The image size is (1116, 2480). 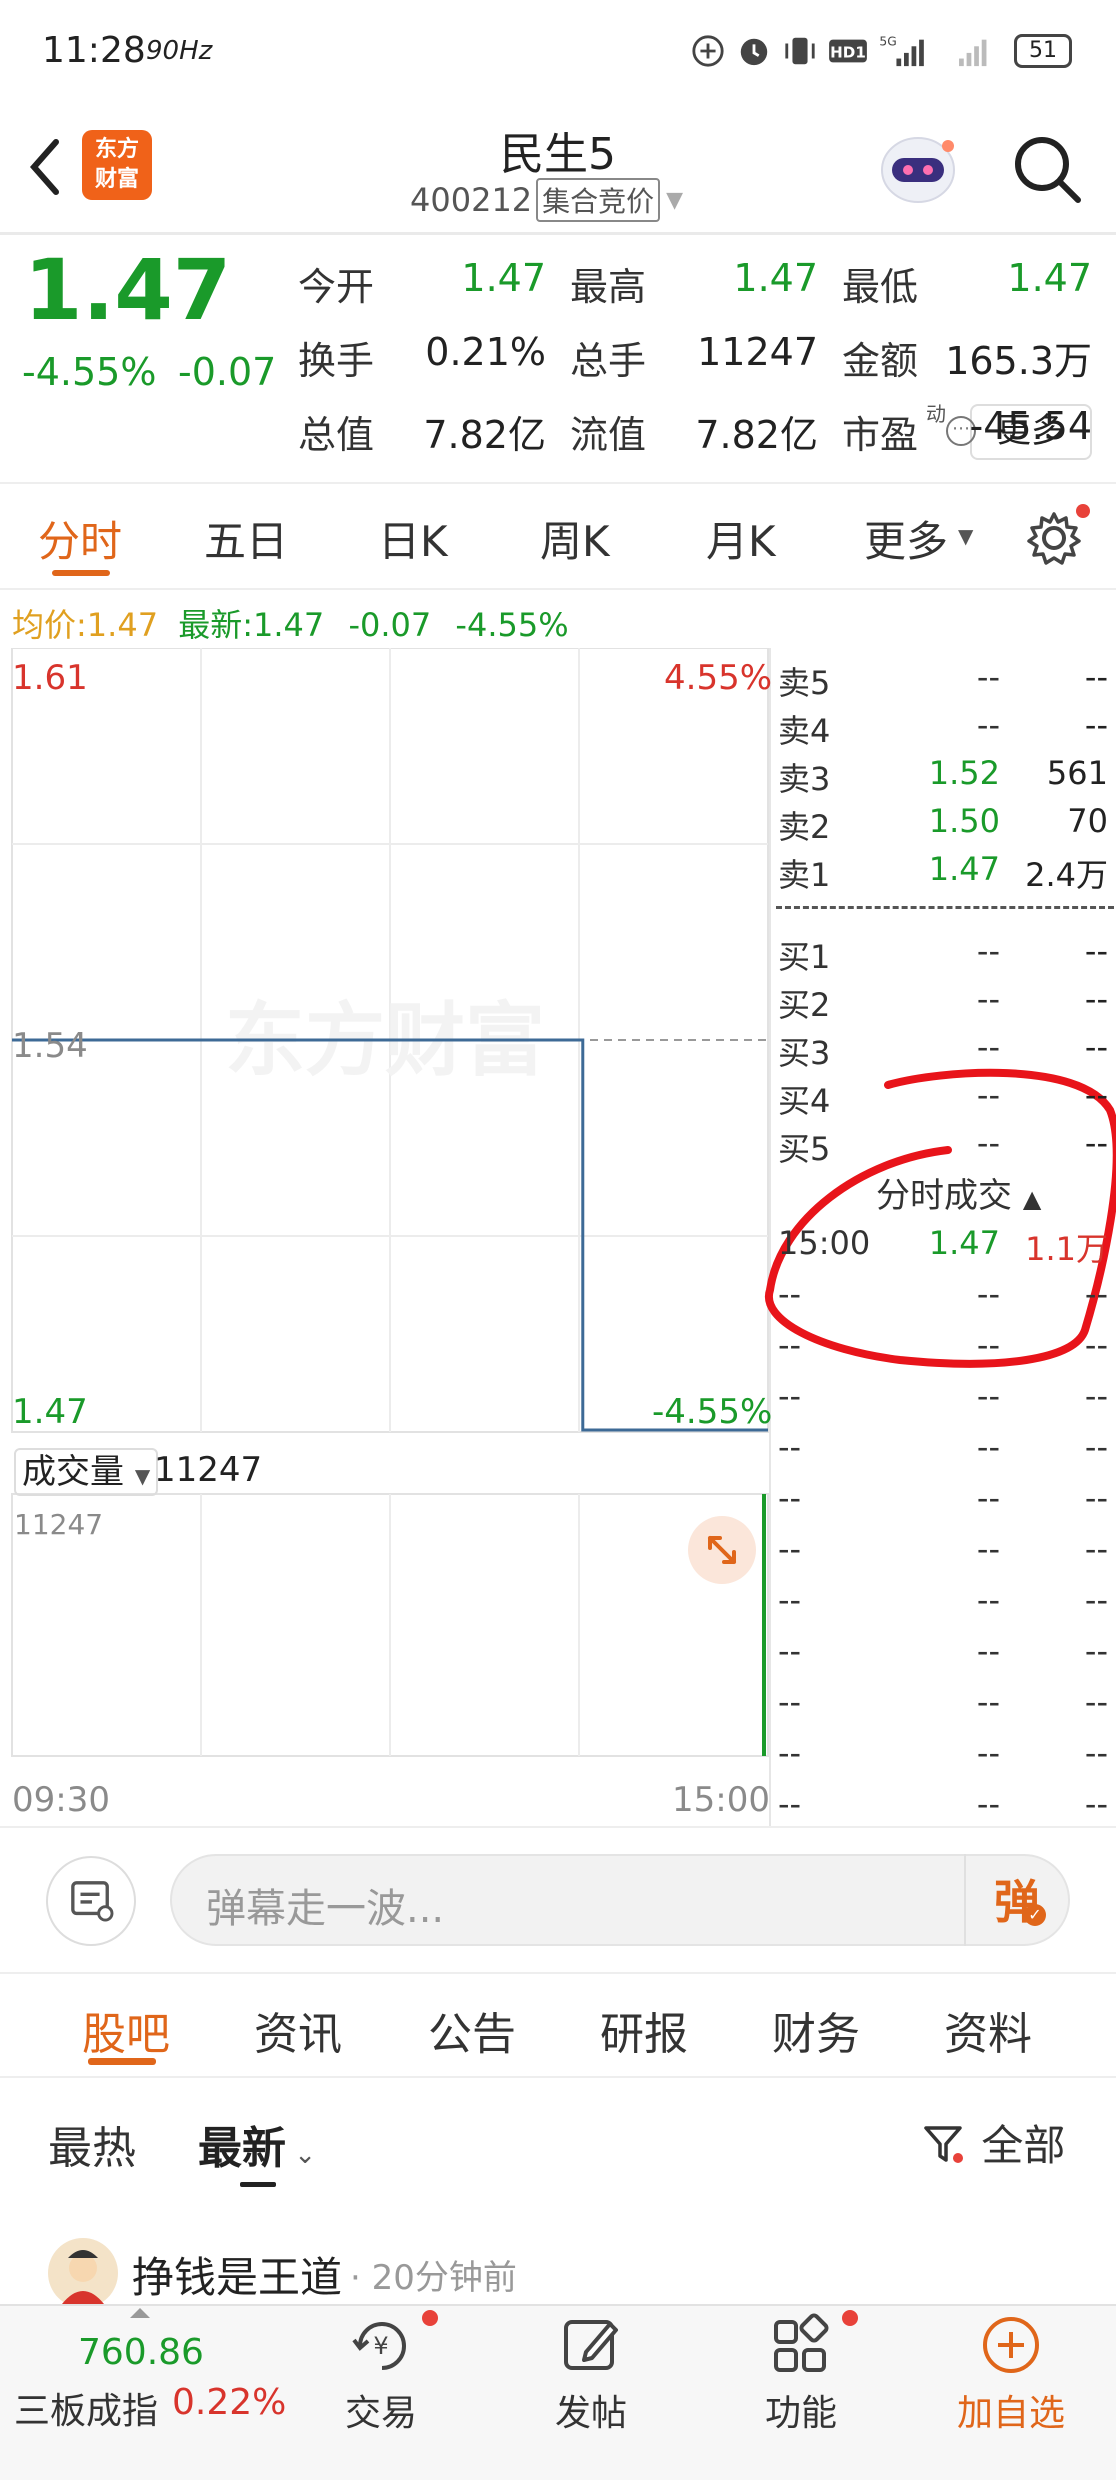 What do you see at coordinates (764, 1625) in the screenshot?
I see `volume-layer` at bounding box center [764, 1625].